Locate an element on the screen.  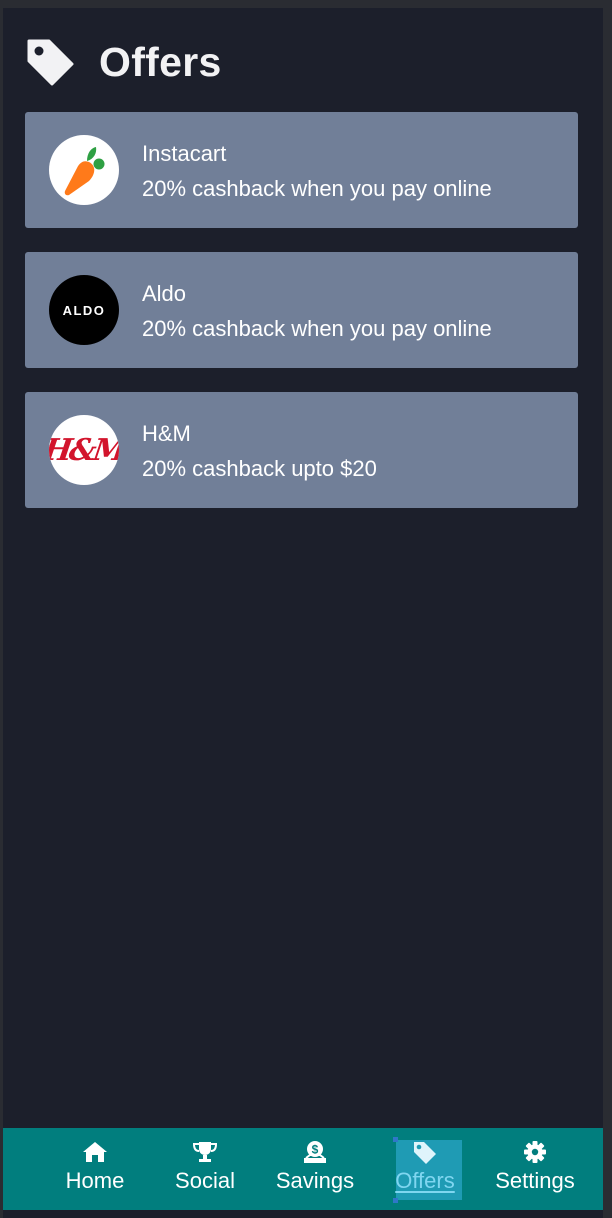
aldo-logo: ALDO is located at coordinates (84, 310).